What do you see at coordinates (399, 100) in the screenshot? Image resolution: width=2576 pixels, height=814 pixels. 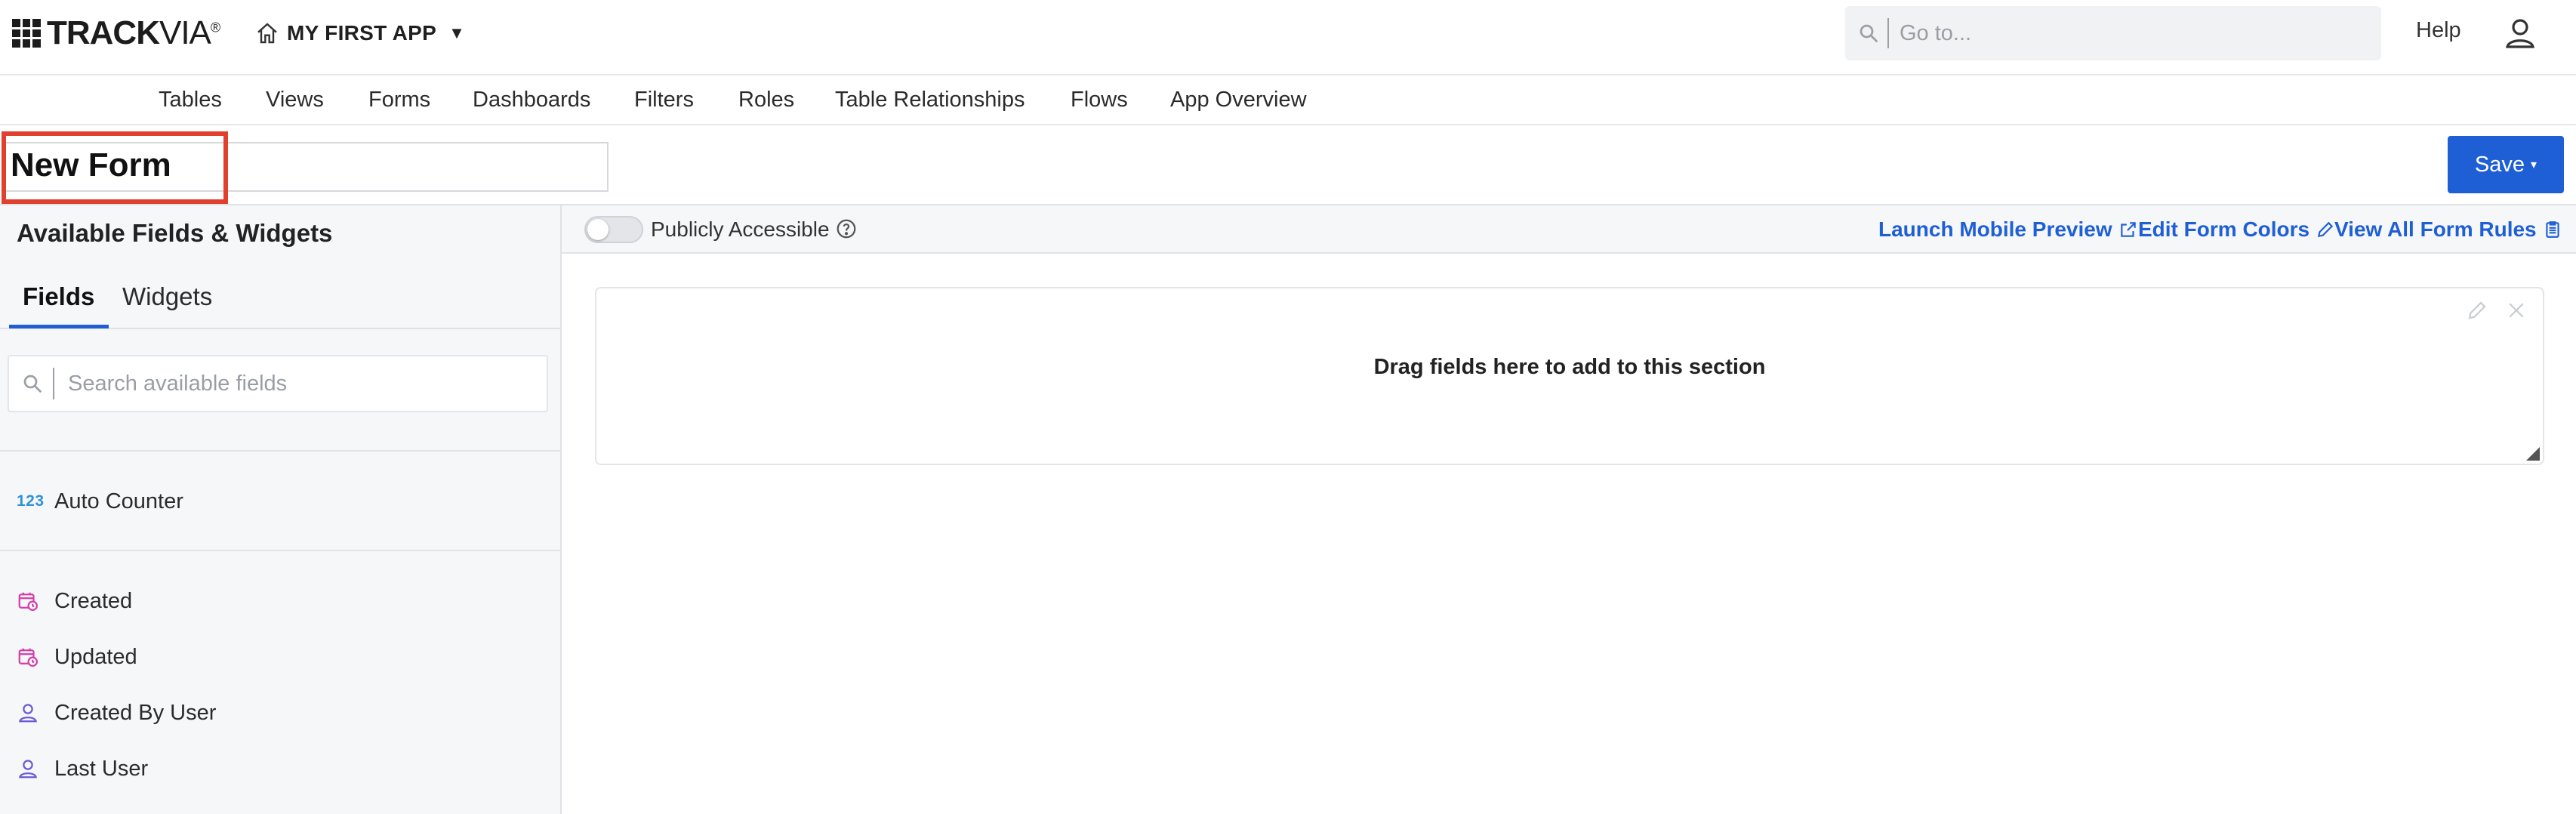 I see `nav-forms: Forms` at bounding box center [399, 100].